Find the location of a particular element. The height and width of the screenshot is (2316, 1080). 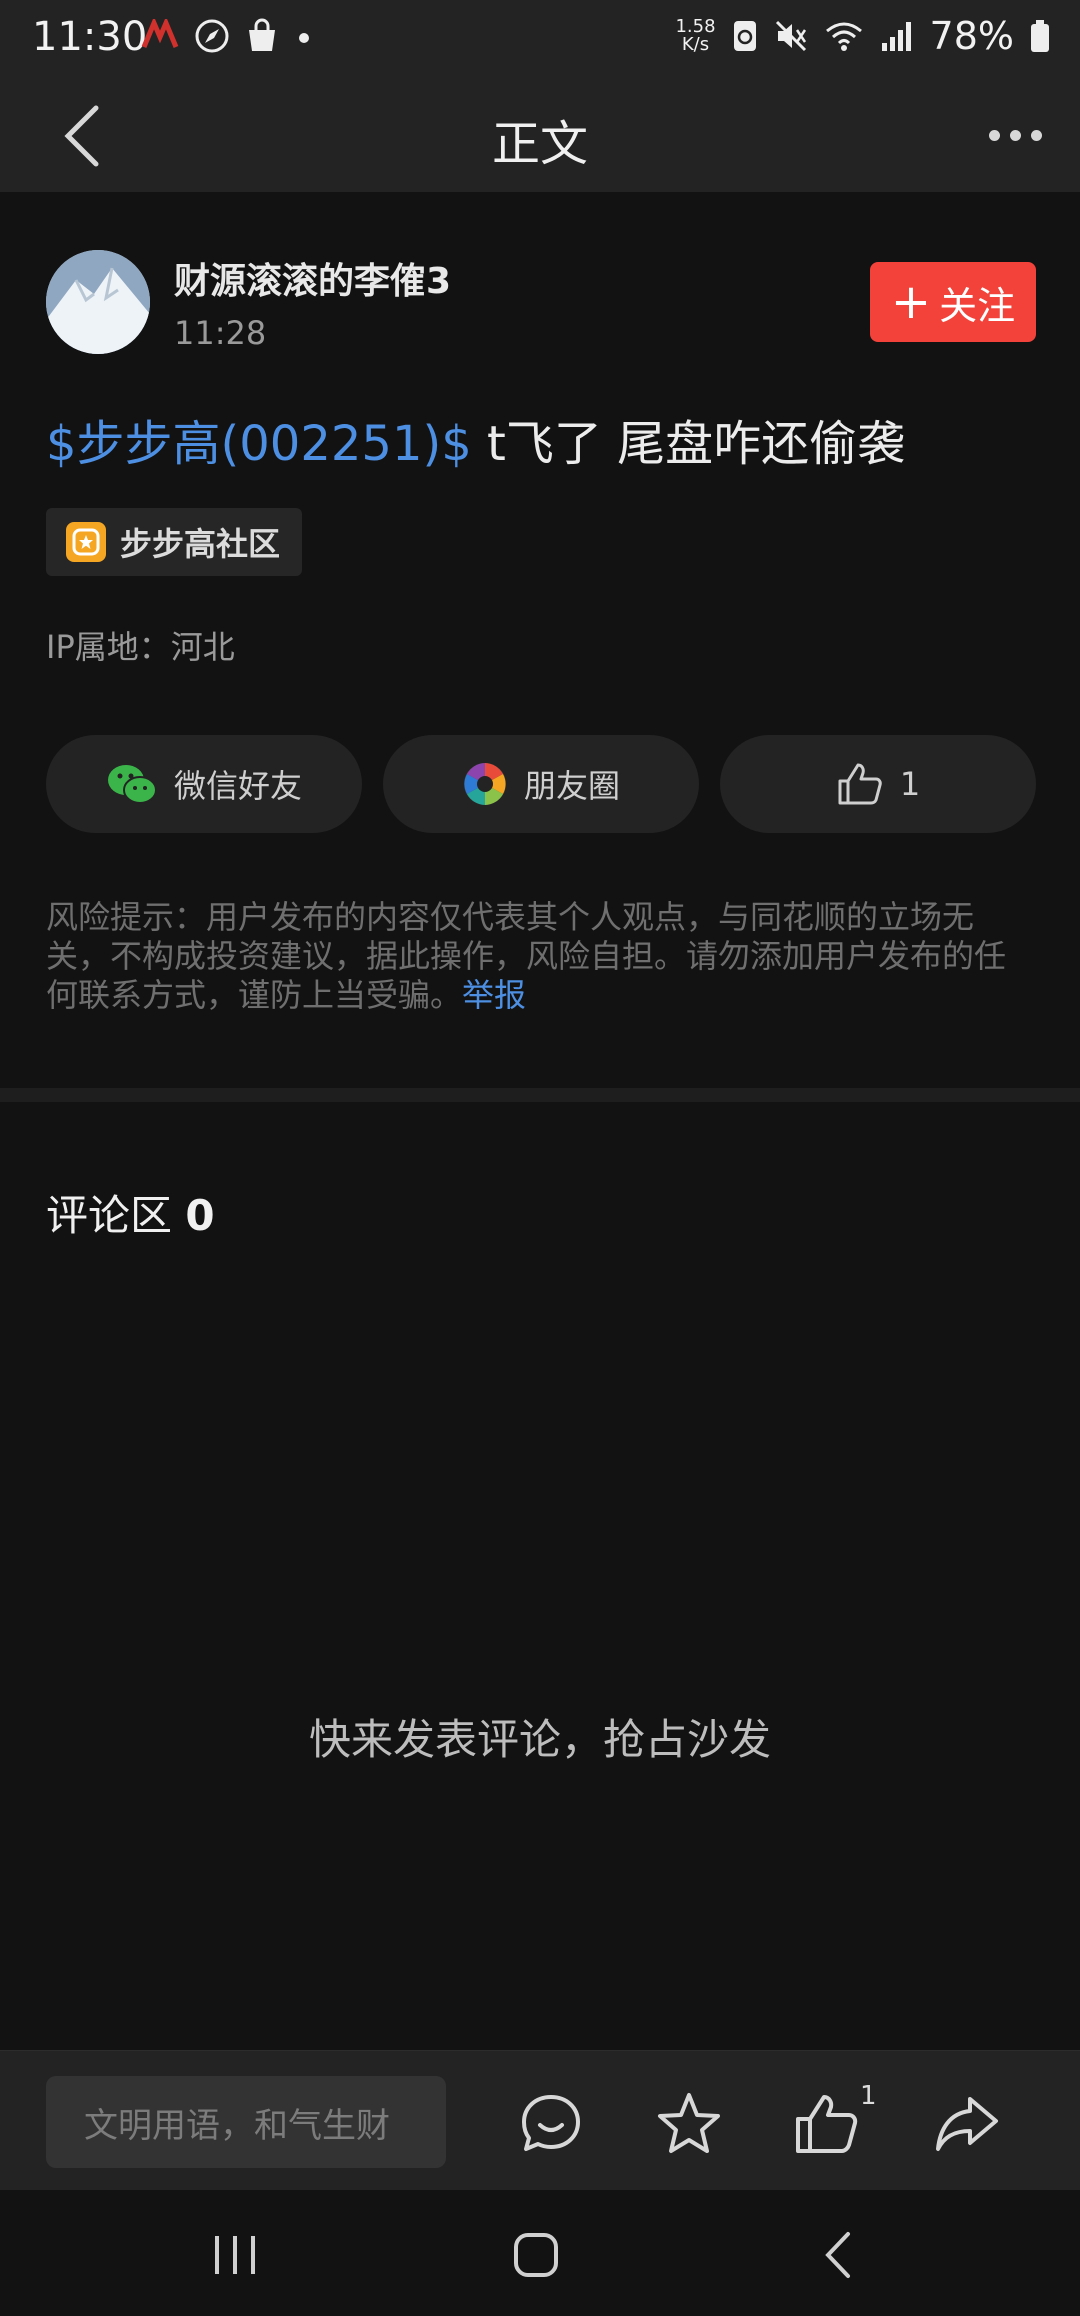

community-tag: 步步高社区 is located at coordinates (174, 542).